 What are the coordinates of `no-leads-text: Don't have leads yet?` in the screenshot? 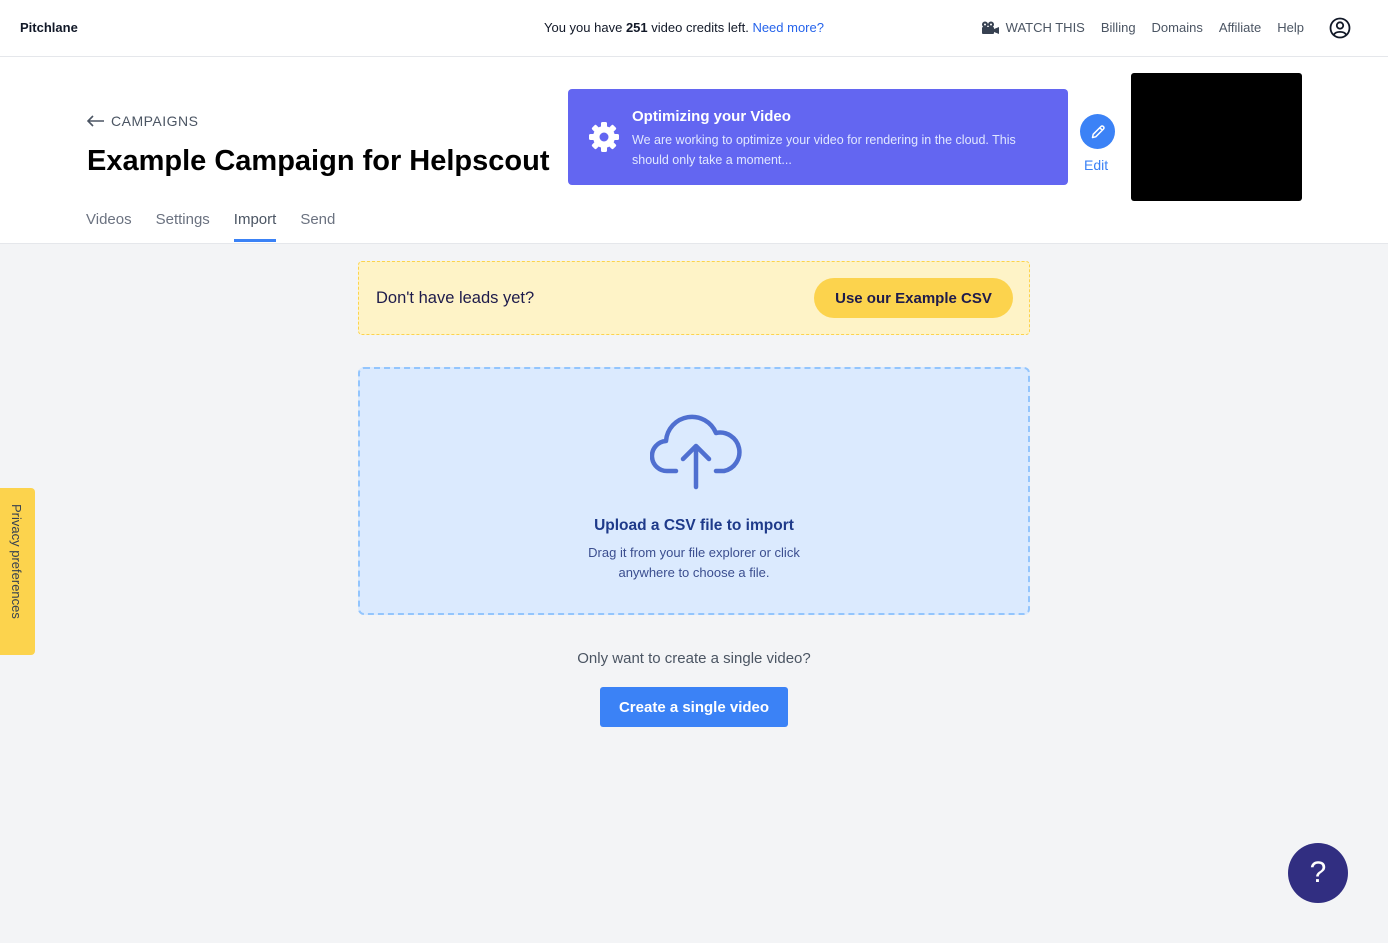 It's located at (455, 298).